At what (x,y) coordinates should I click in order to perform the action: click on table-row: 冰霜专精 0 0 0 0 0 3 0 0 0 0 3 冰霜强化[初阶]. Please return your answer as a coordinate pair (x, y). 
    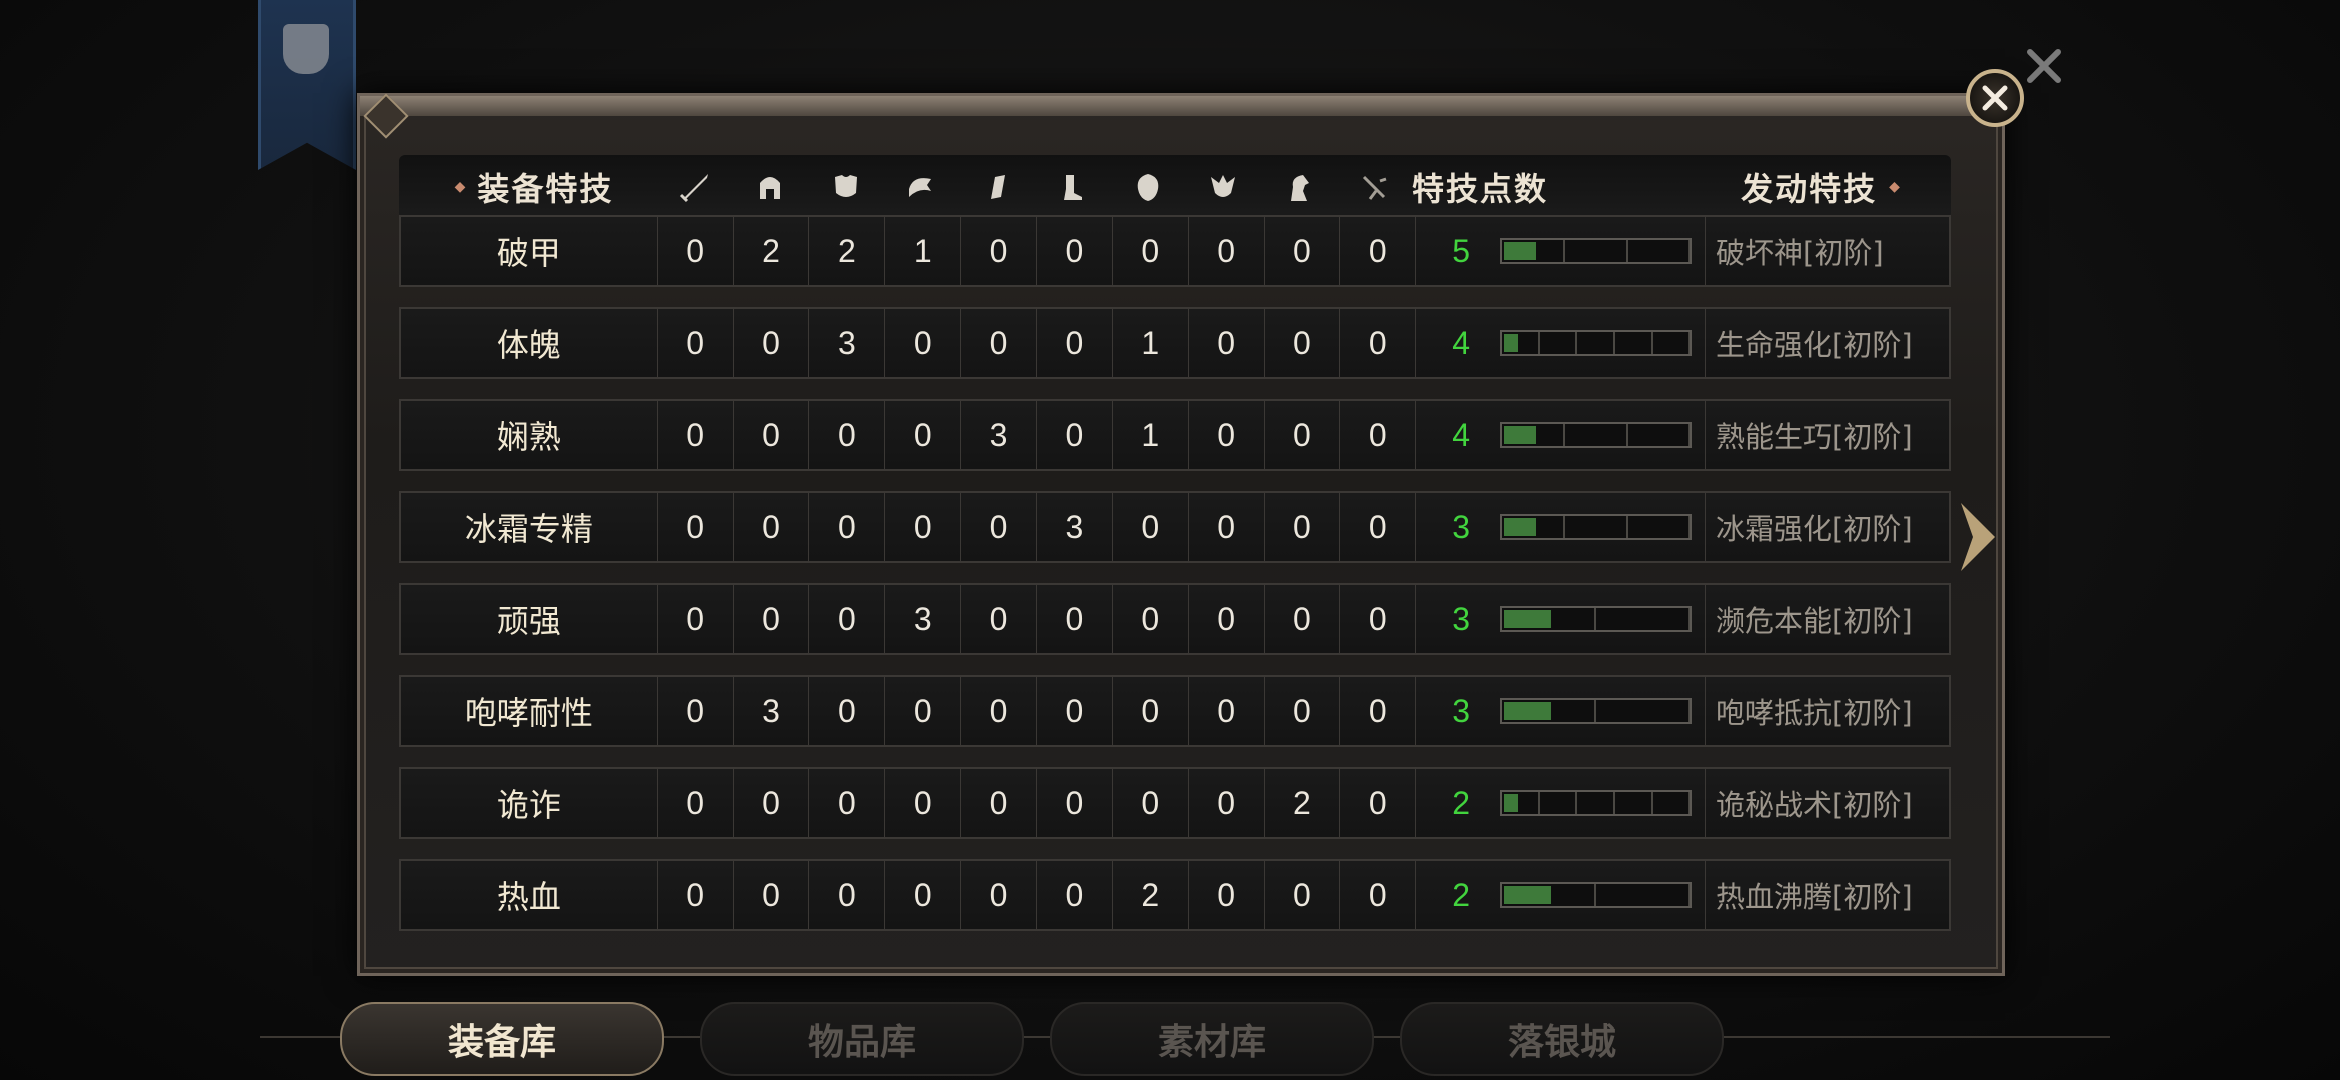
    Looking at the image, I should click on (1175, 527).